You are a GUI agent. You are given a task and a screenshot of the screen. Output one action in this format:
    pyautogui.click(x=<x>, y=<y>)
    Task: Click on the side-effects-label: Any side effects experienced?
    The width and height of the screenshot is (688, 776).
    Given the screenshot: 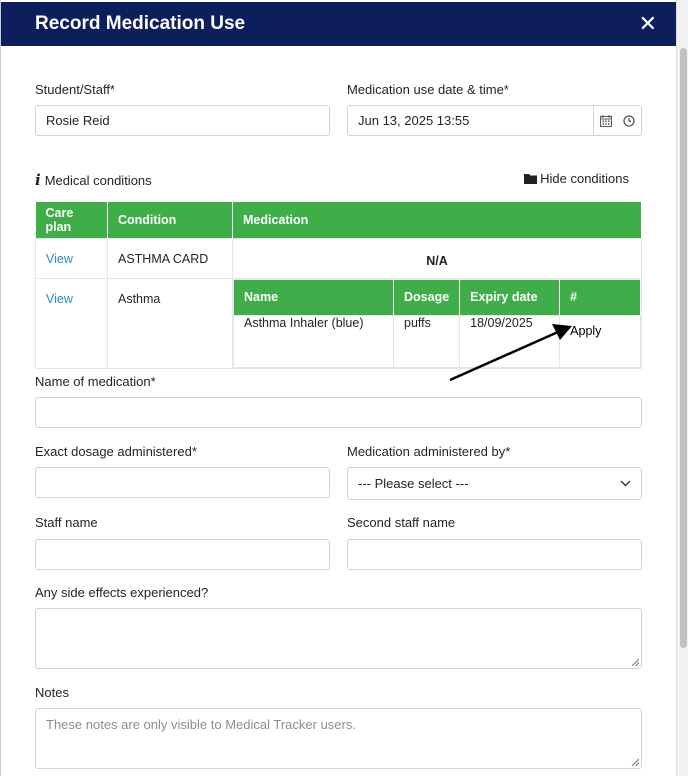 What is the action you would take?
    pyautogui.click(x=122, y=592)
    